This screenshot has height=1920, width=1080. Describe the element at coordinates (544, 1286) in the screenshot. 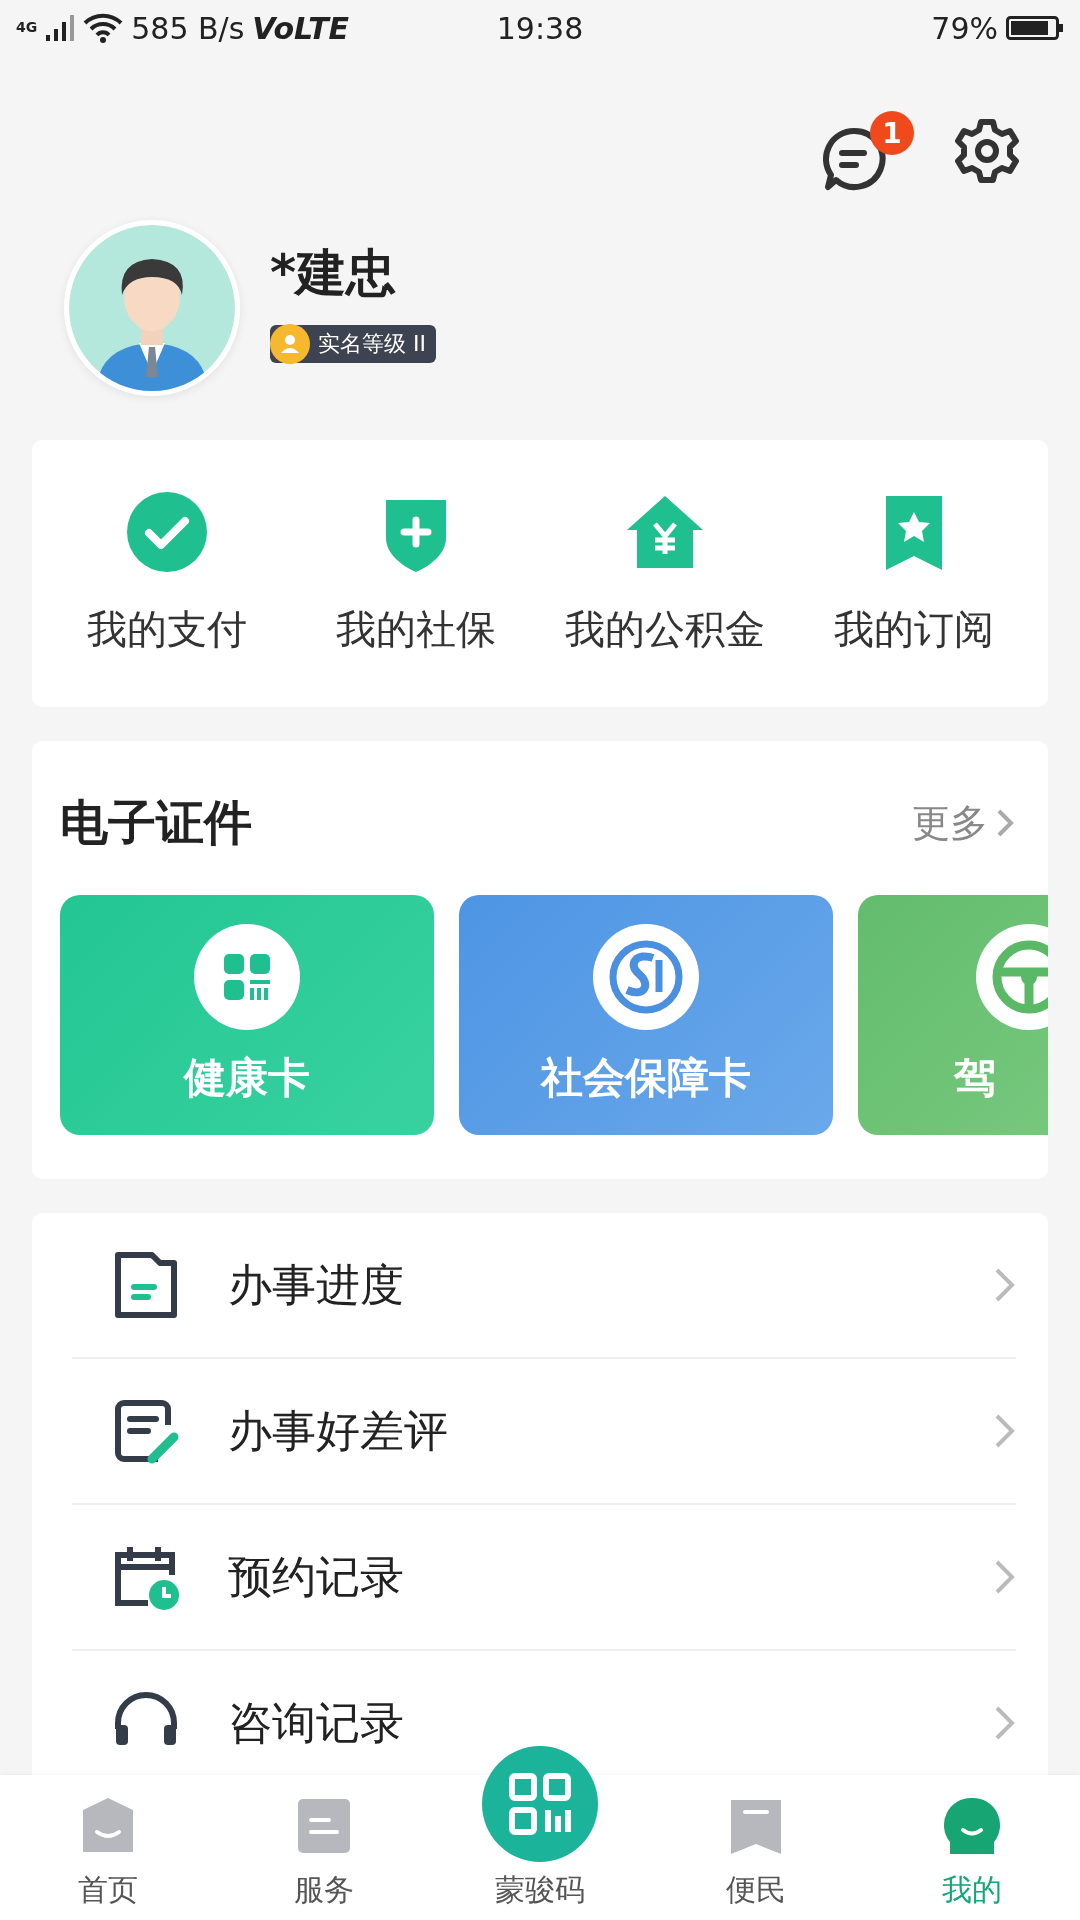

I see `menu-item: 办事进度` at that location.